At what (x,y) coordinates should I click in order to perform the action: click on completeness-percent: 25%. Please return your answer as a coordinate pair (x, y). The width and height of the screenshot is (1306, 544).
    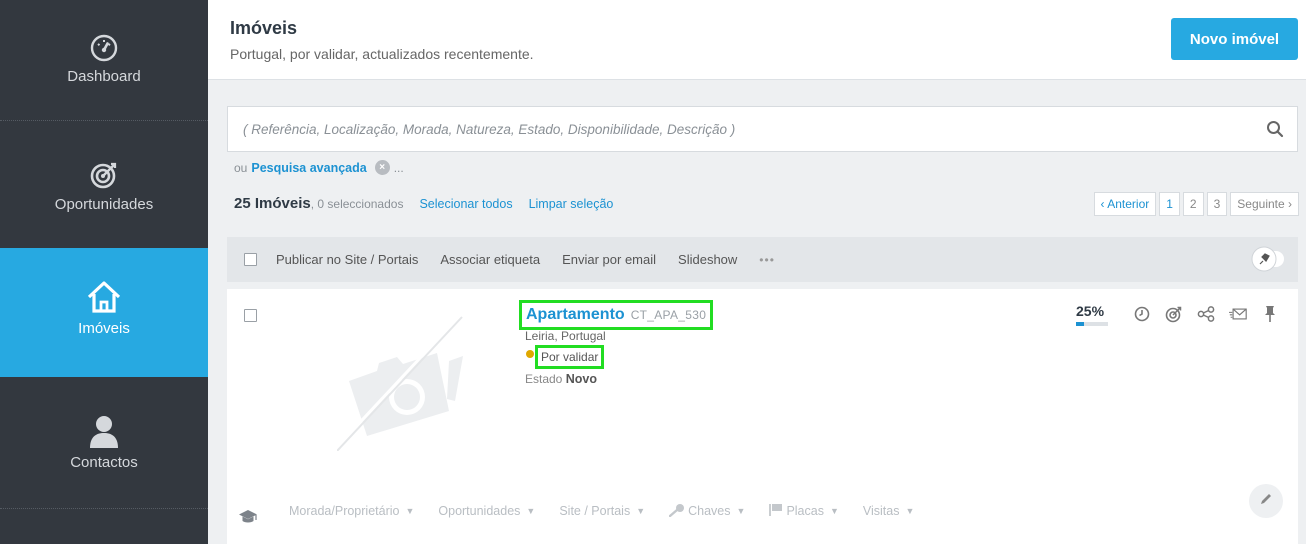
    Looking at the image, I should click on (1090, 311).